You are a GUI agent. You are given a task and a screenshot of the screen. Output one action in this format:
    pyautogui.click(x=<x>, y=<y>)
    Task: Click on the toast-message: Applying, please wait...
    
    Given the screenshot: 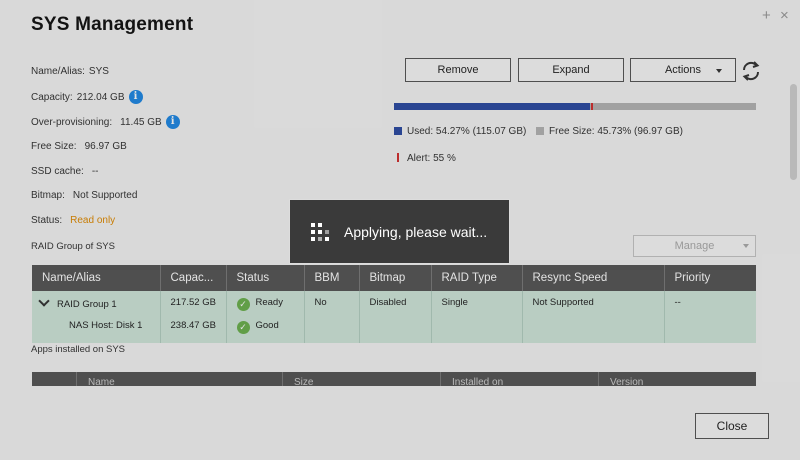 What is the action you would take?
    pyautogui.click(x=416, y=232)
    